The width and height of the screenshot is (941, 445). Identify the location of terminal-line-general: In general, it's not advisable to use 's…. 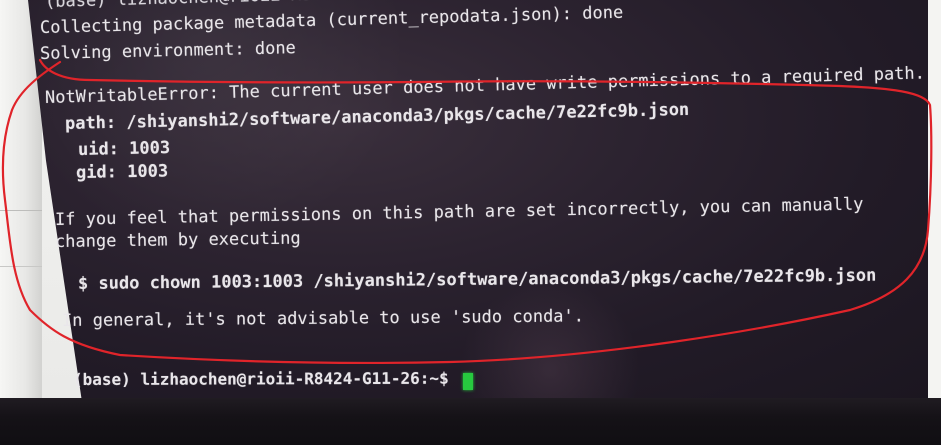
(323, 318).